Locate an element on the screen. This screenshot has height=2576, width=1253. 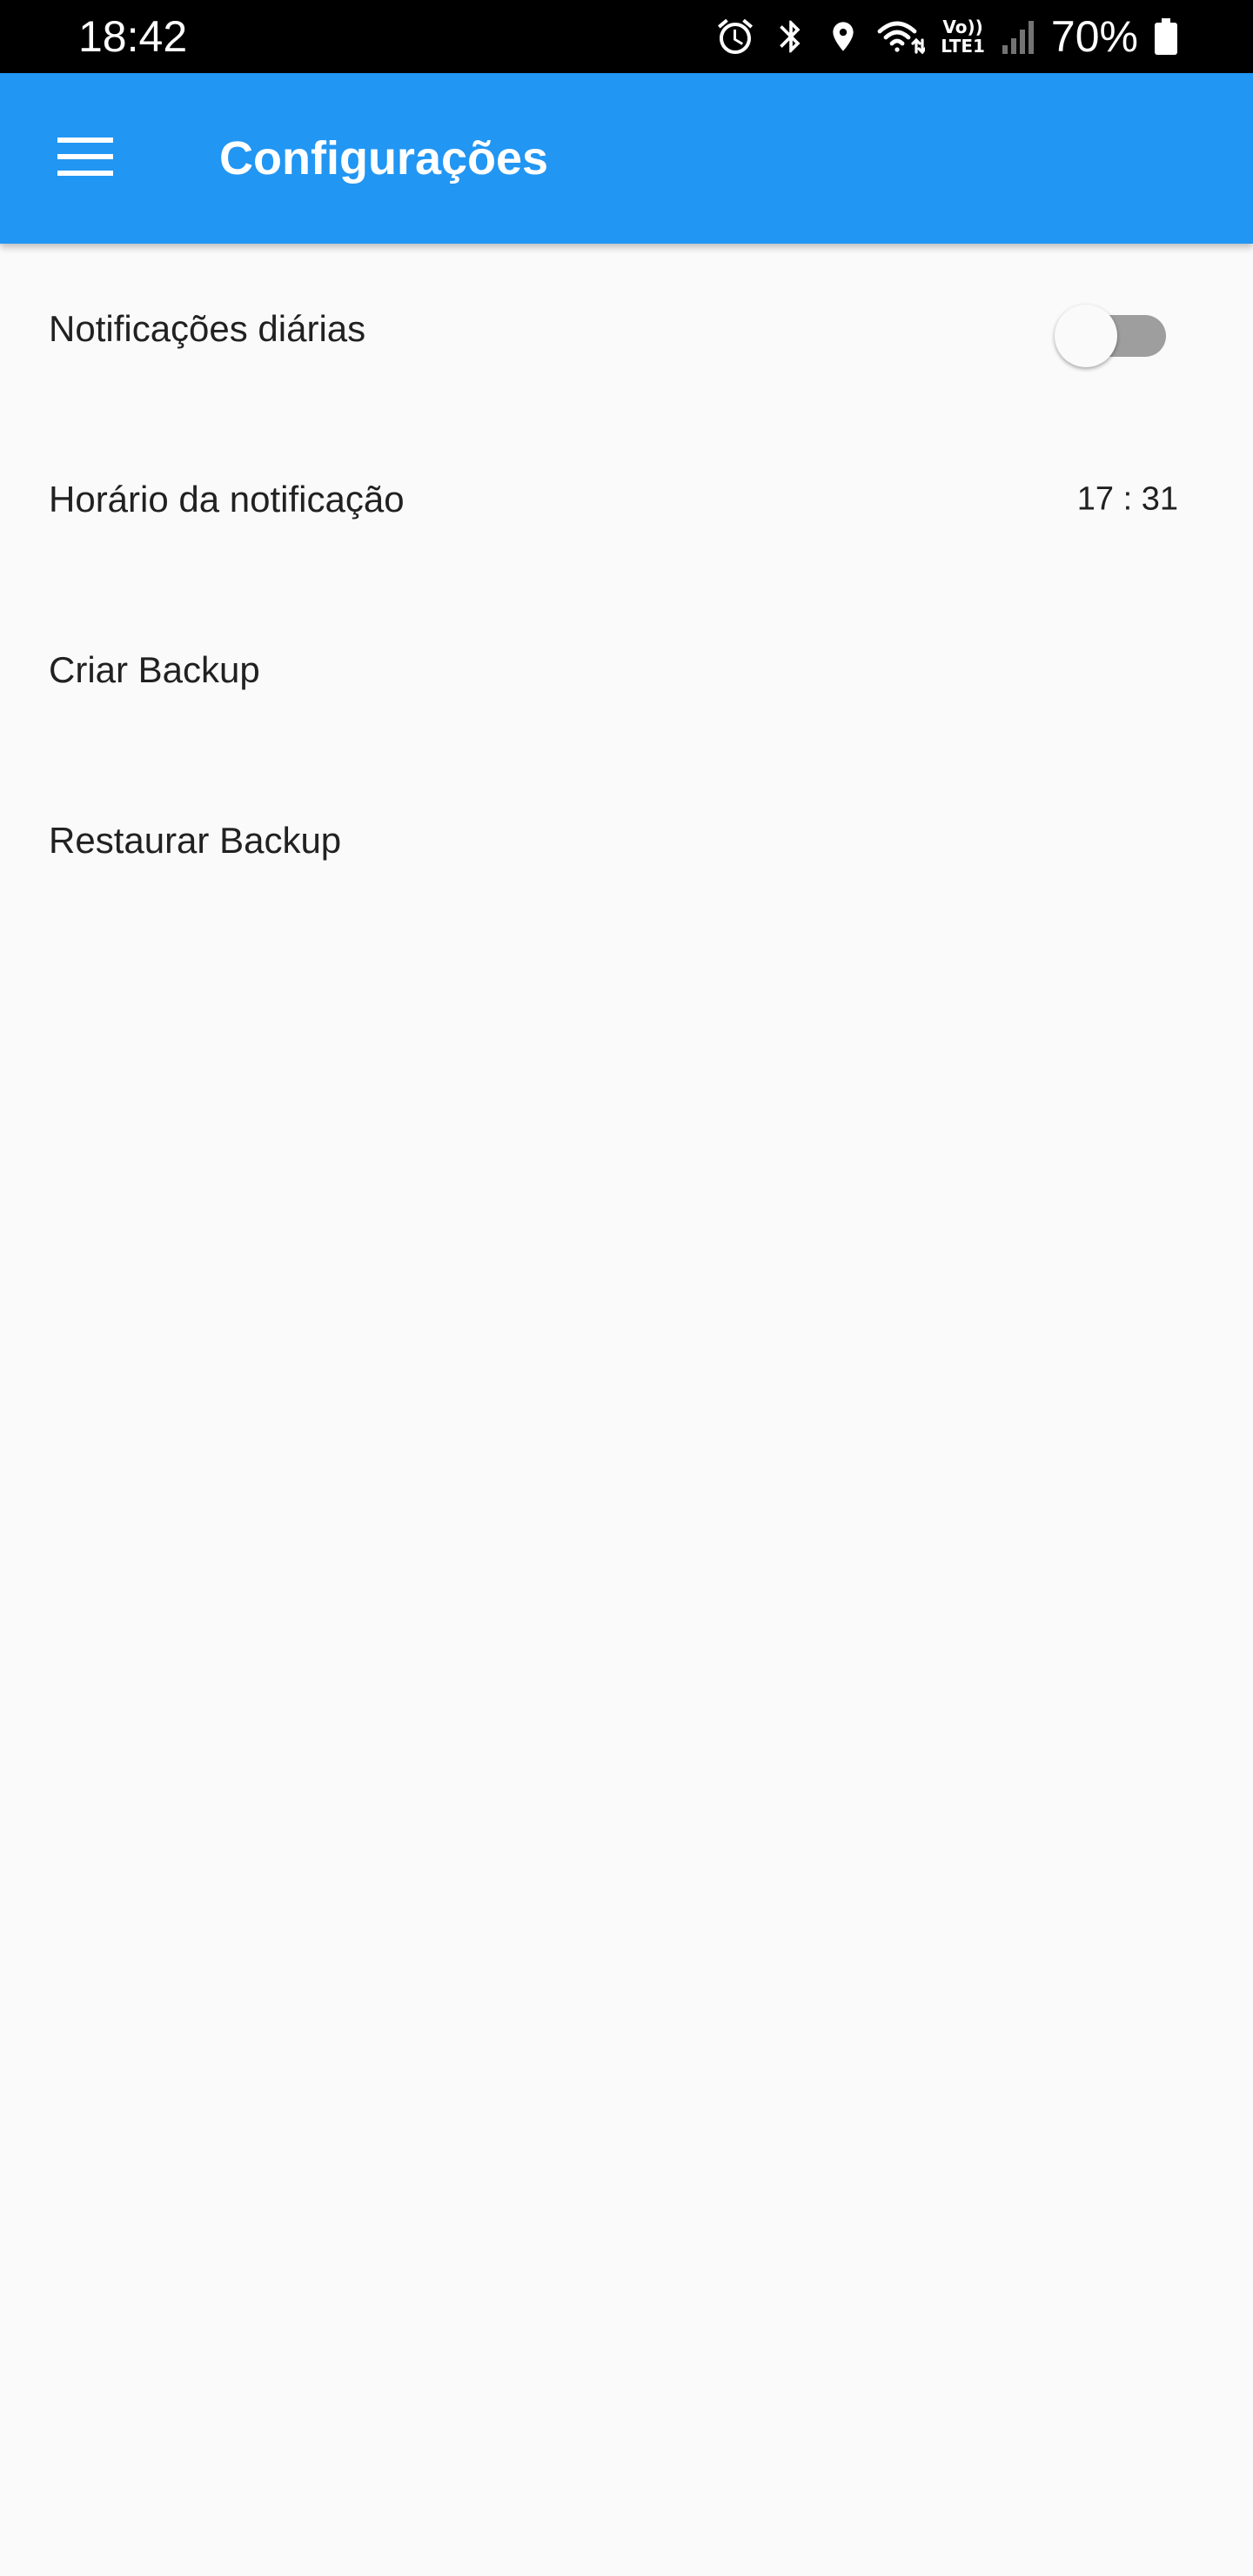
daily-notifications-label: Notificações diárias is located at coordinates (207, 328).